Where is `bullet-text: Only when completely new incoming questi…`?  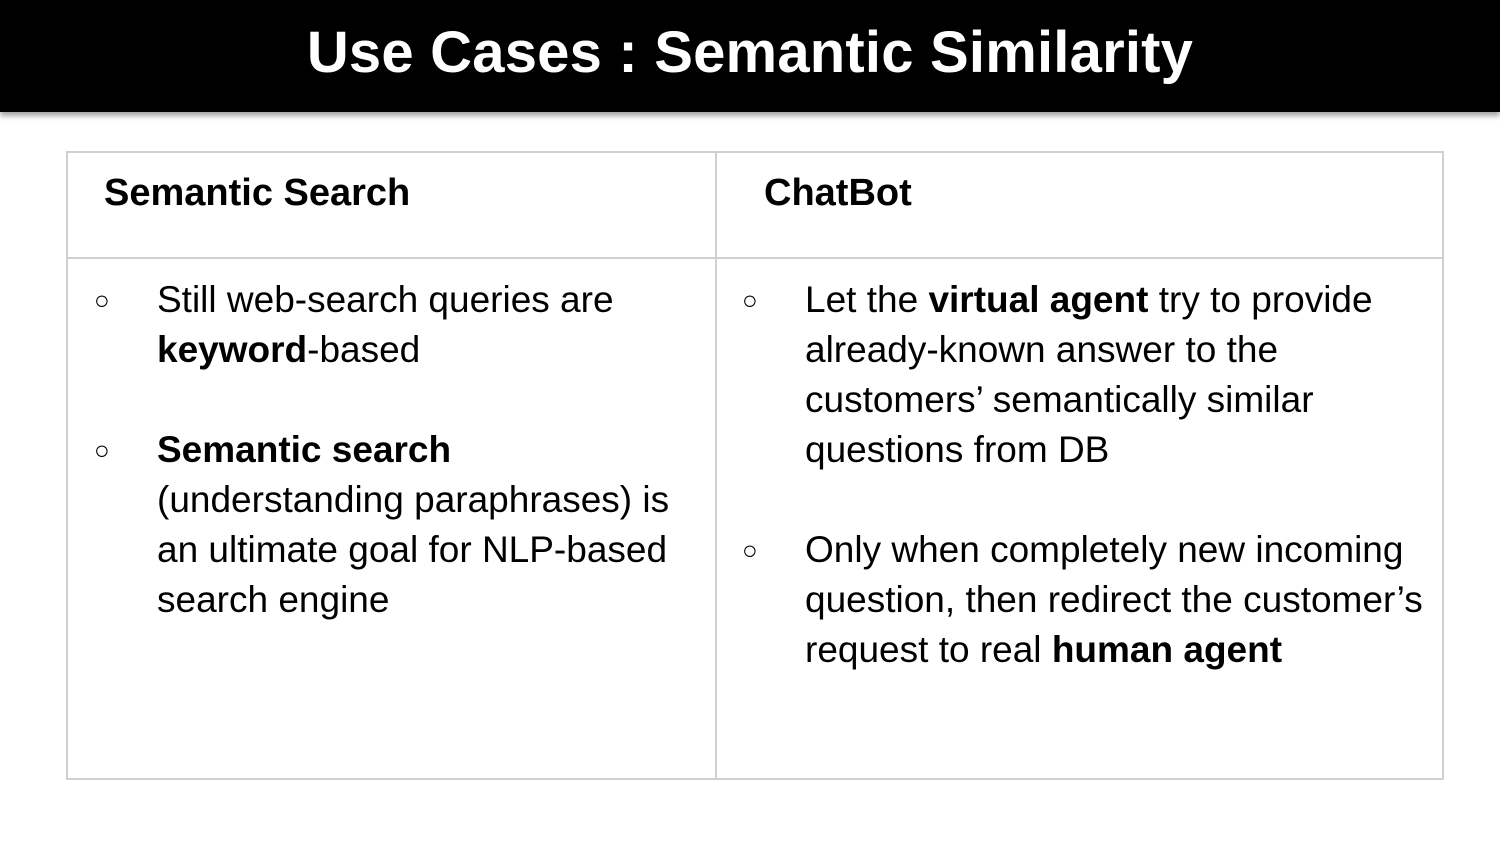 bullet-text: Only when completely new incoming questi… is located at coordinates (1114, 599).